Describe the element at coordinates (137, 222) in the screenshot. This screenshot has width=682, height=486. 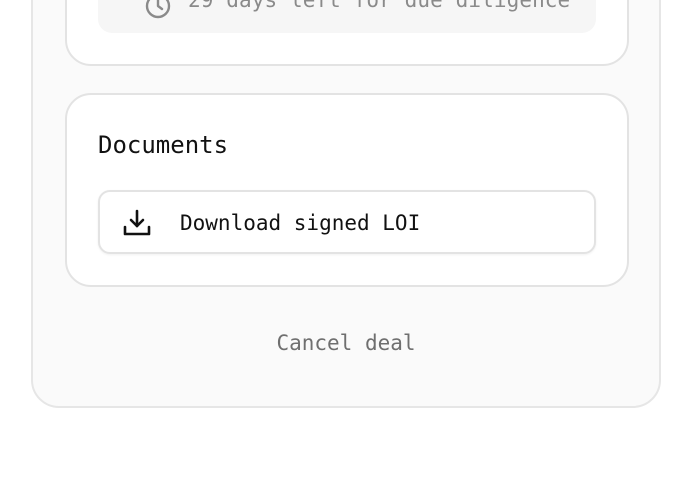
I see `download-icon` at that location.